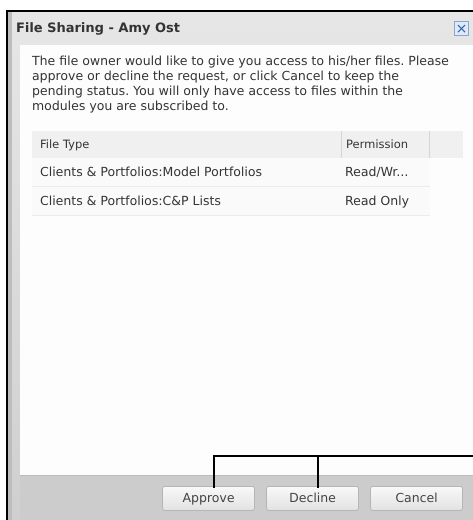 This screenshot has width=473, height=520. I want to click on message-text: The file owner would like to give you access to his/her files. Please approve or decline the request, or click Cancel to keep the pending status. You will only have access to files within the modules you are subscribed to., so click(241, 83).